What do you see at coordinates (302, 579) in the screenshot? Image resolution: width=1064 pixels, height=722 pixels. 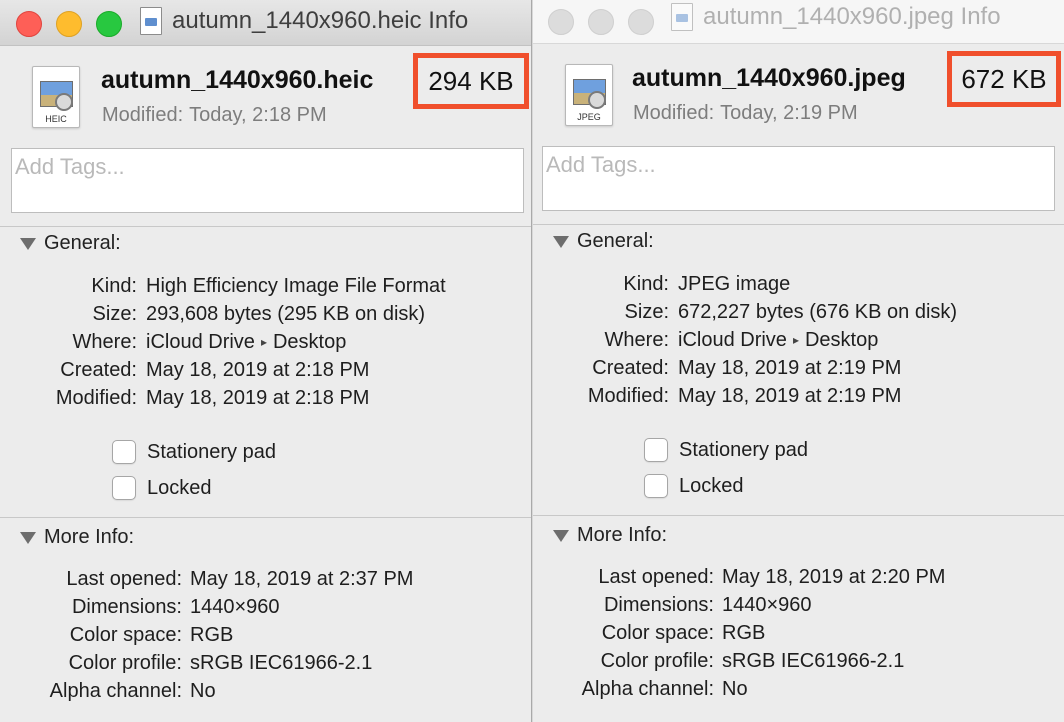 I see `last-opened-value: May 18, 2019 at 2:37 PM` at bounding box center [302, 579].